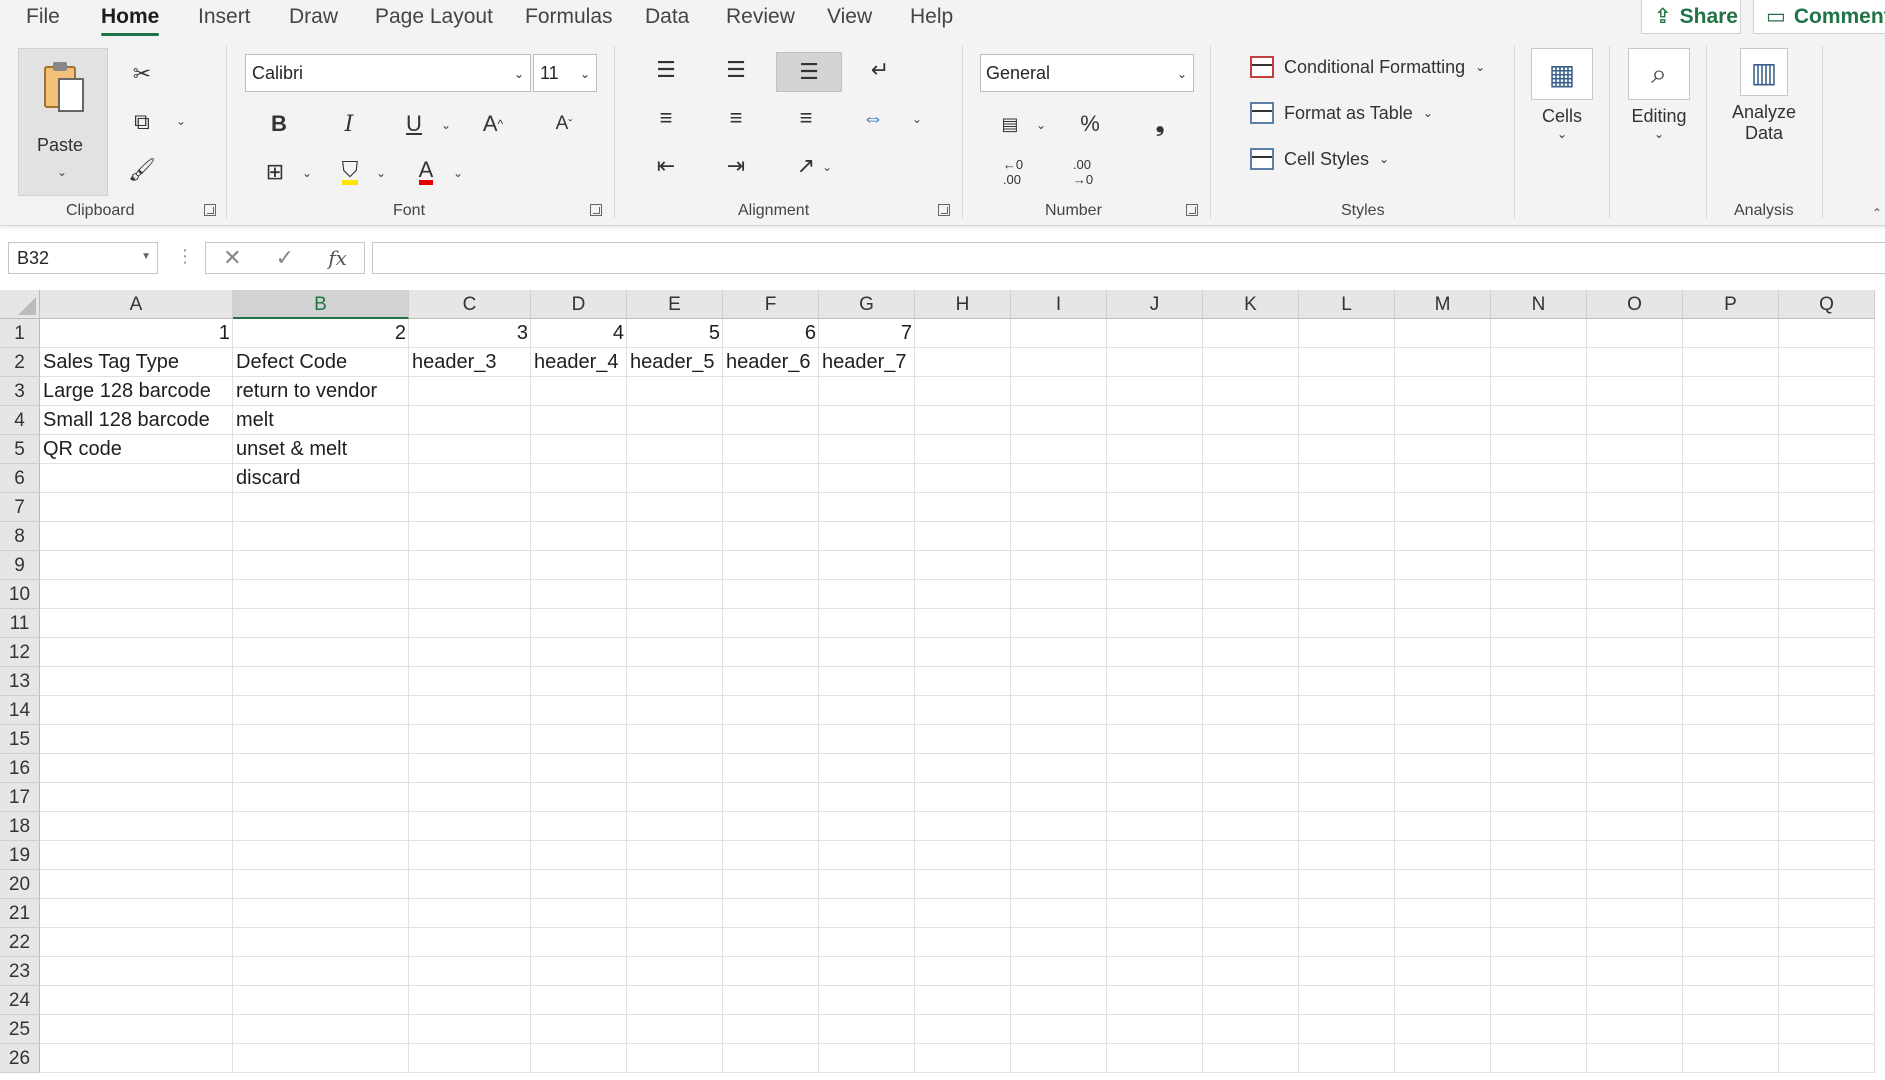 This screenshot has height=1080, width=1885. I want to click on wrap-text-icon: ↵, so click(880, 70).